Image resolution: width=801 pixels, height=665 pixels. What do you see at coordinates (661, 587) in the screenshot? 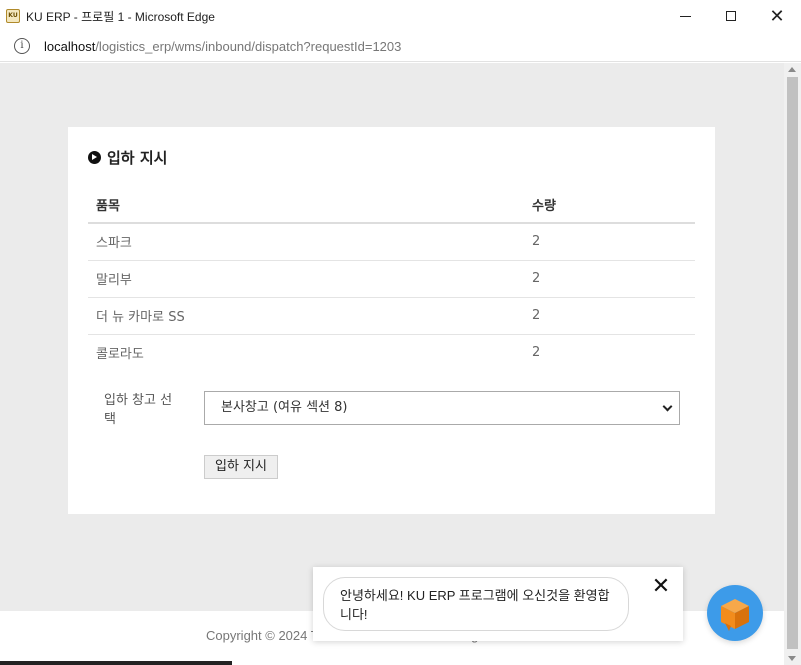
I see `toast-close-button: ✕` at bounding box center [661, 587].